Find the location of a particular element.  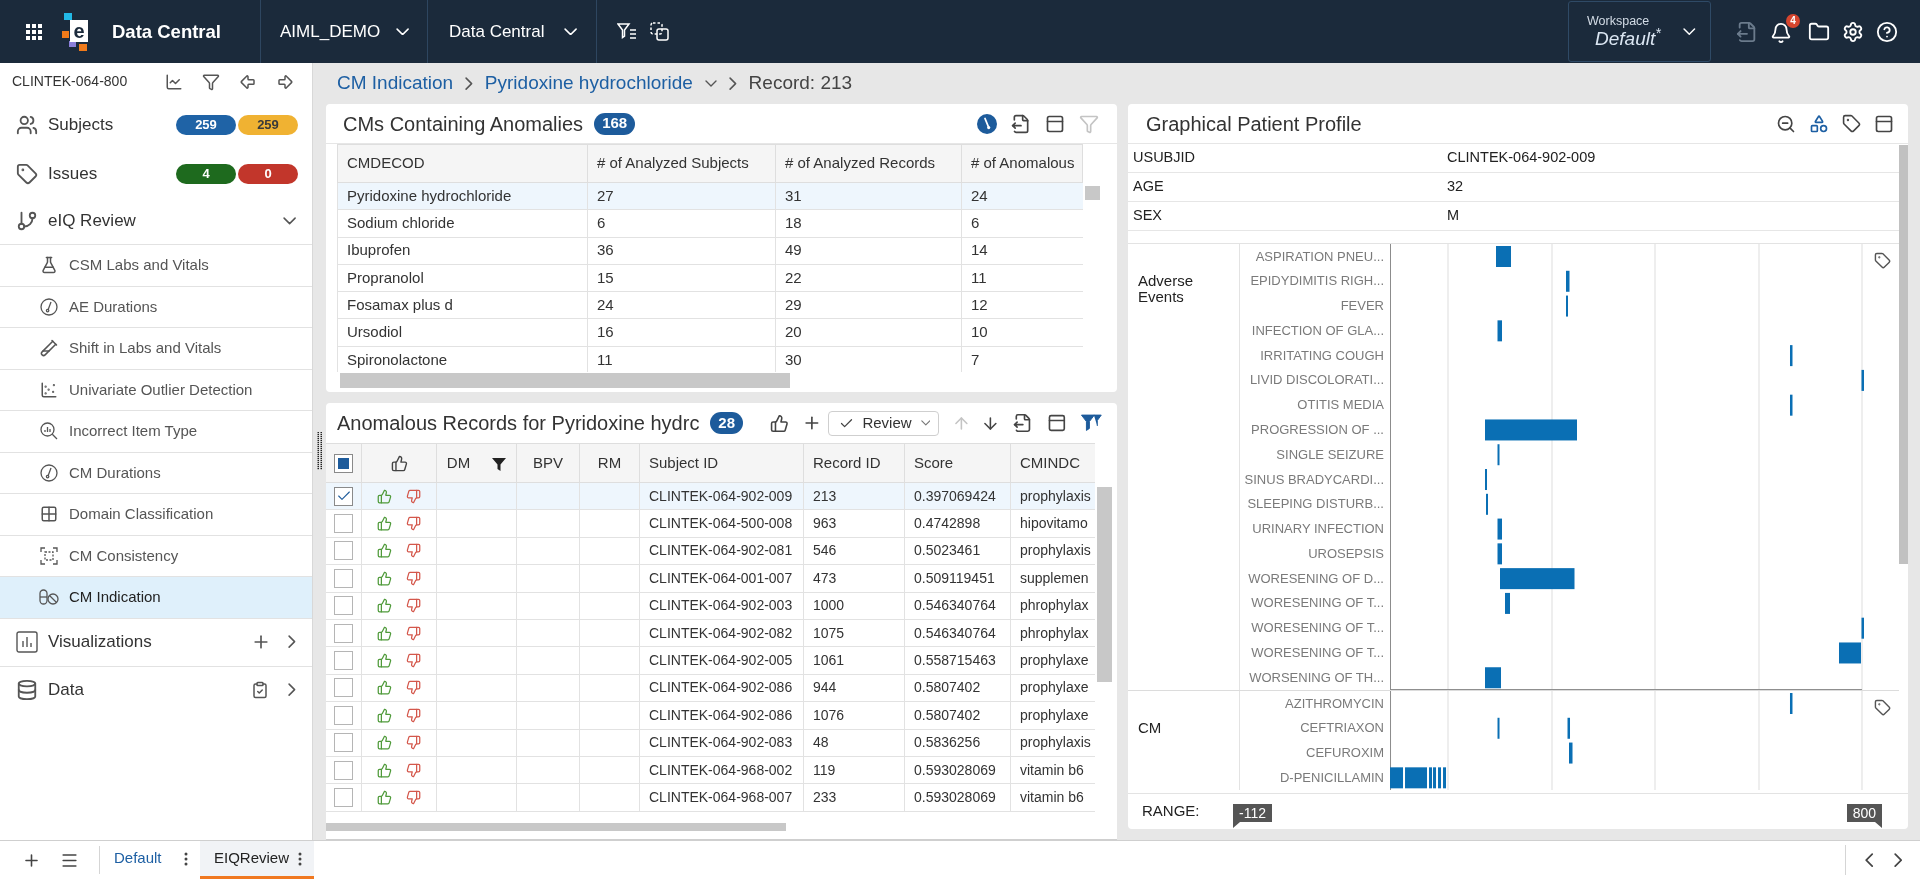

chevron-right-icon is located at coordinates (1897, 860).